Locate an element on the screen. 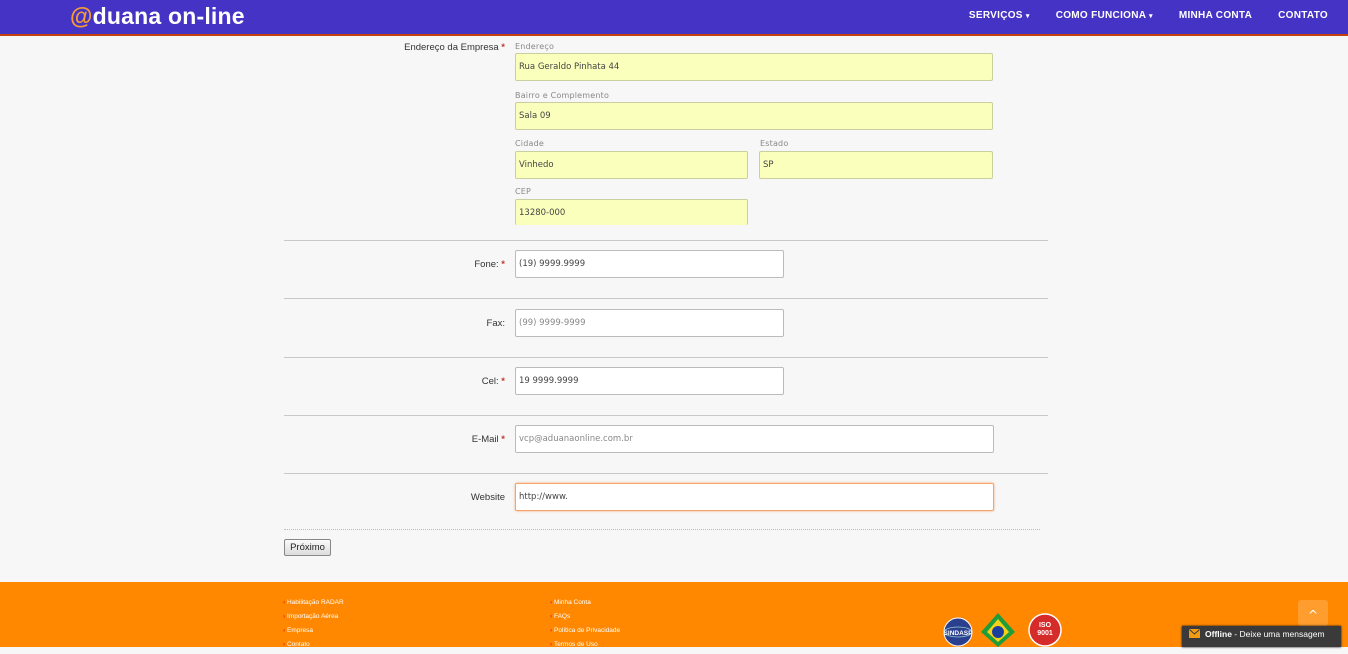  website-input is located at coordinates (754, 497).